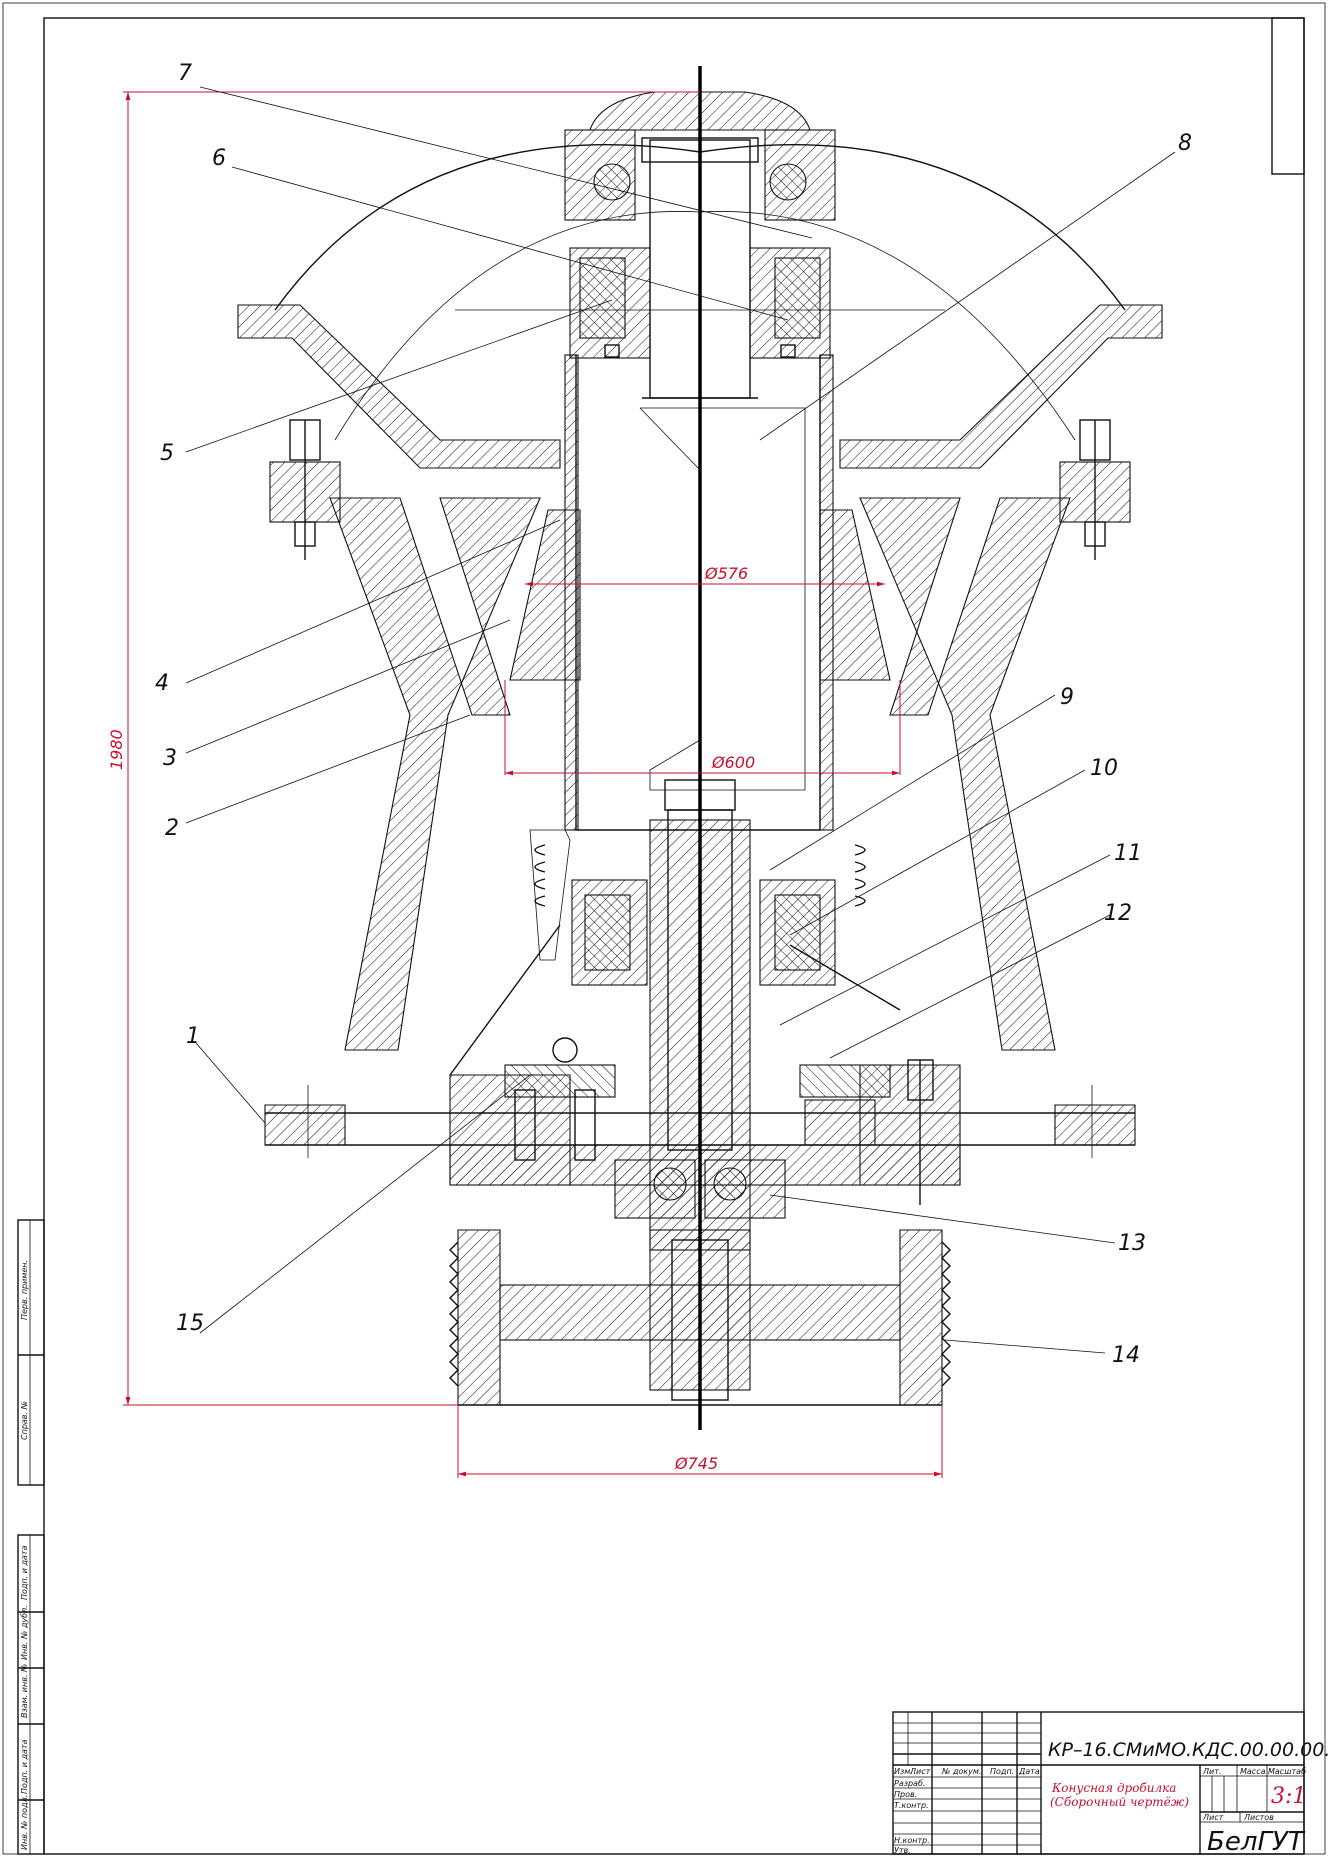  I want to click on callout-13: 13, so click(1132, 1243).